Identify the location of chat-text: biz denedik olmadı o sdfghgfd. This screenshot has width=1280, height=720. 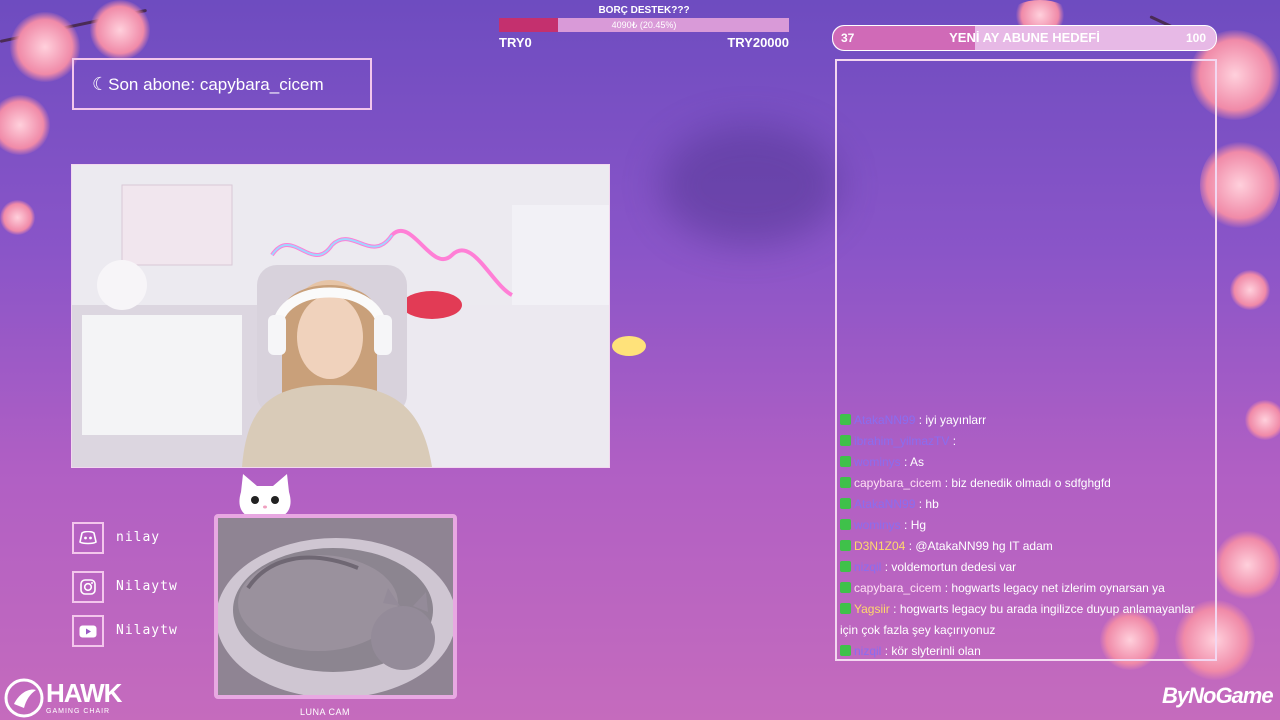
(1031, 483).